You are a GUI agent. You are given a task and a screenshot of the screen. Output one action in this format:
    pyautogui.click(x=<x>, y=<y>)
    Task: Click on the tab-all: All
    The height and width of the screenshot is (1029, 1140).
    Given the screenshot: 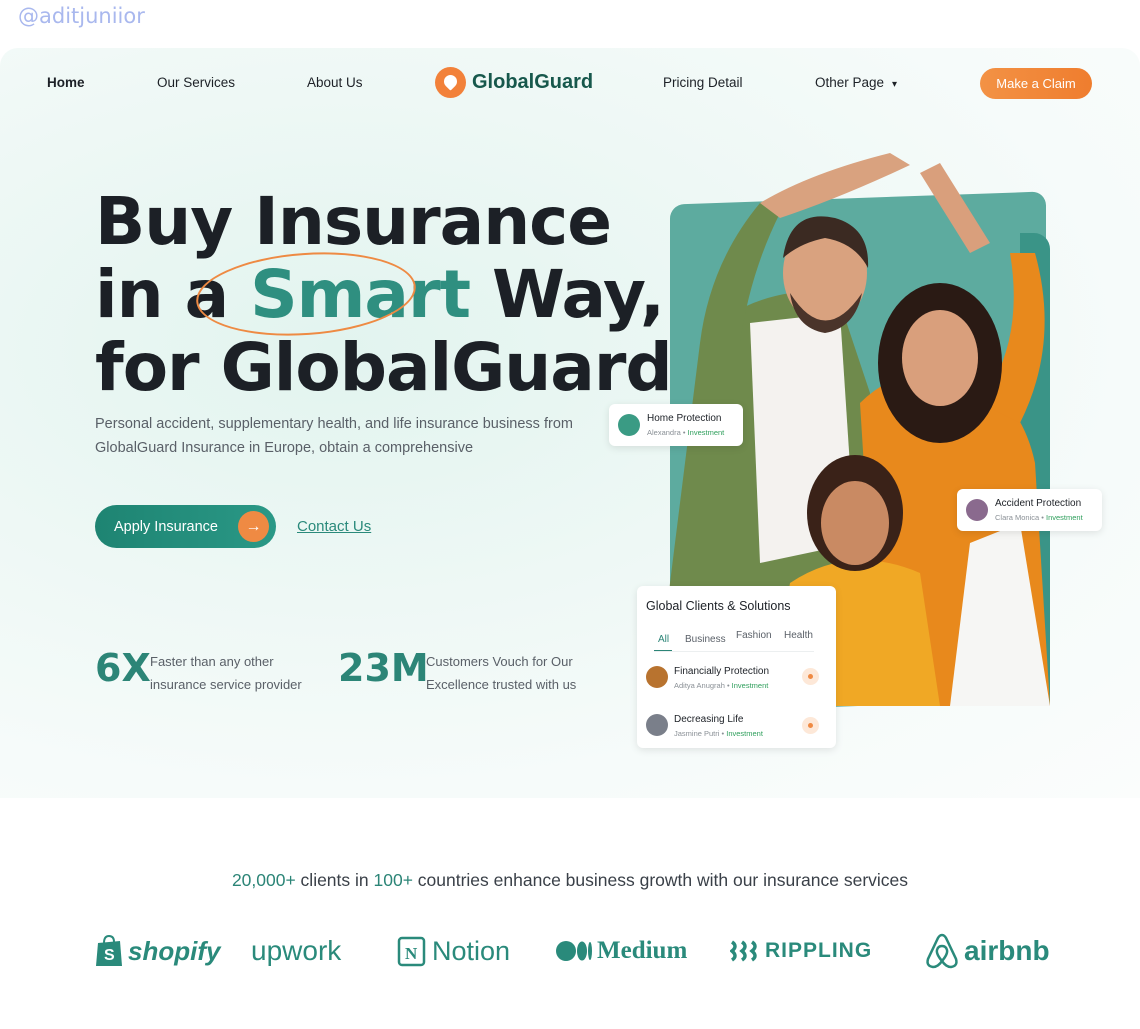 What is the action you would take?
    pyautogui.click(x=663, y=639)
    